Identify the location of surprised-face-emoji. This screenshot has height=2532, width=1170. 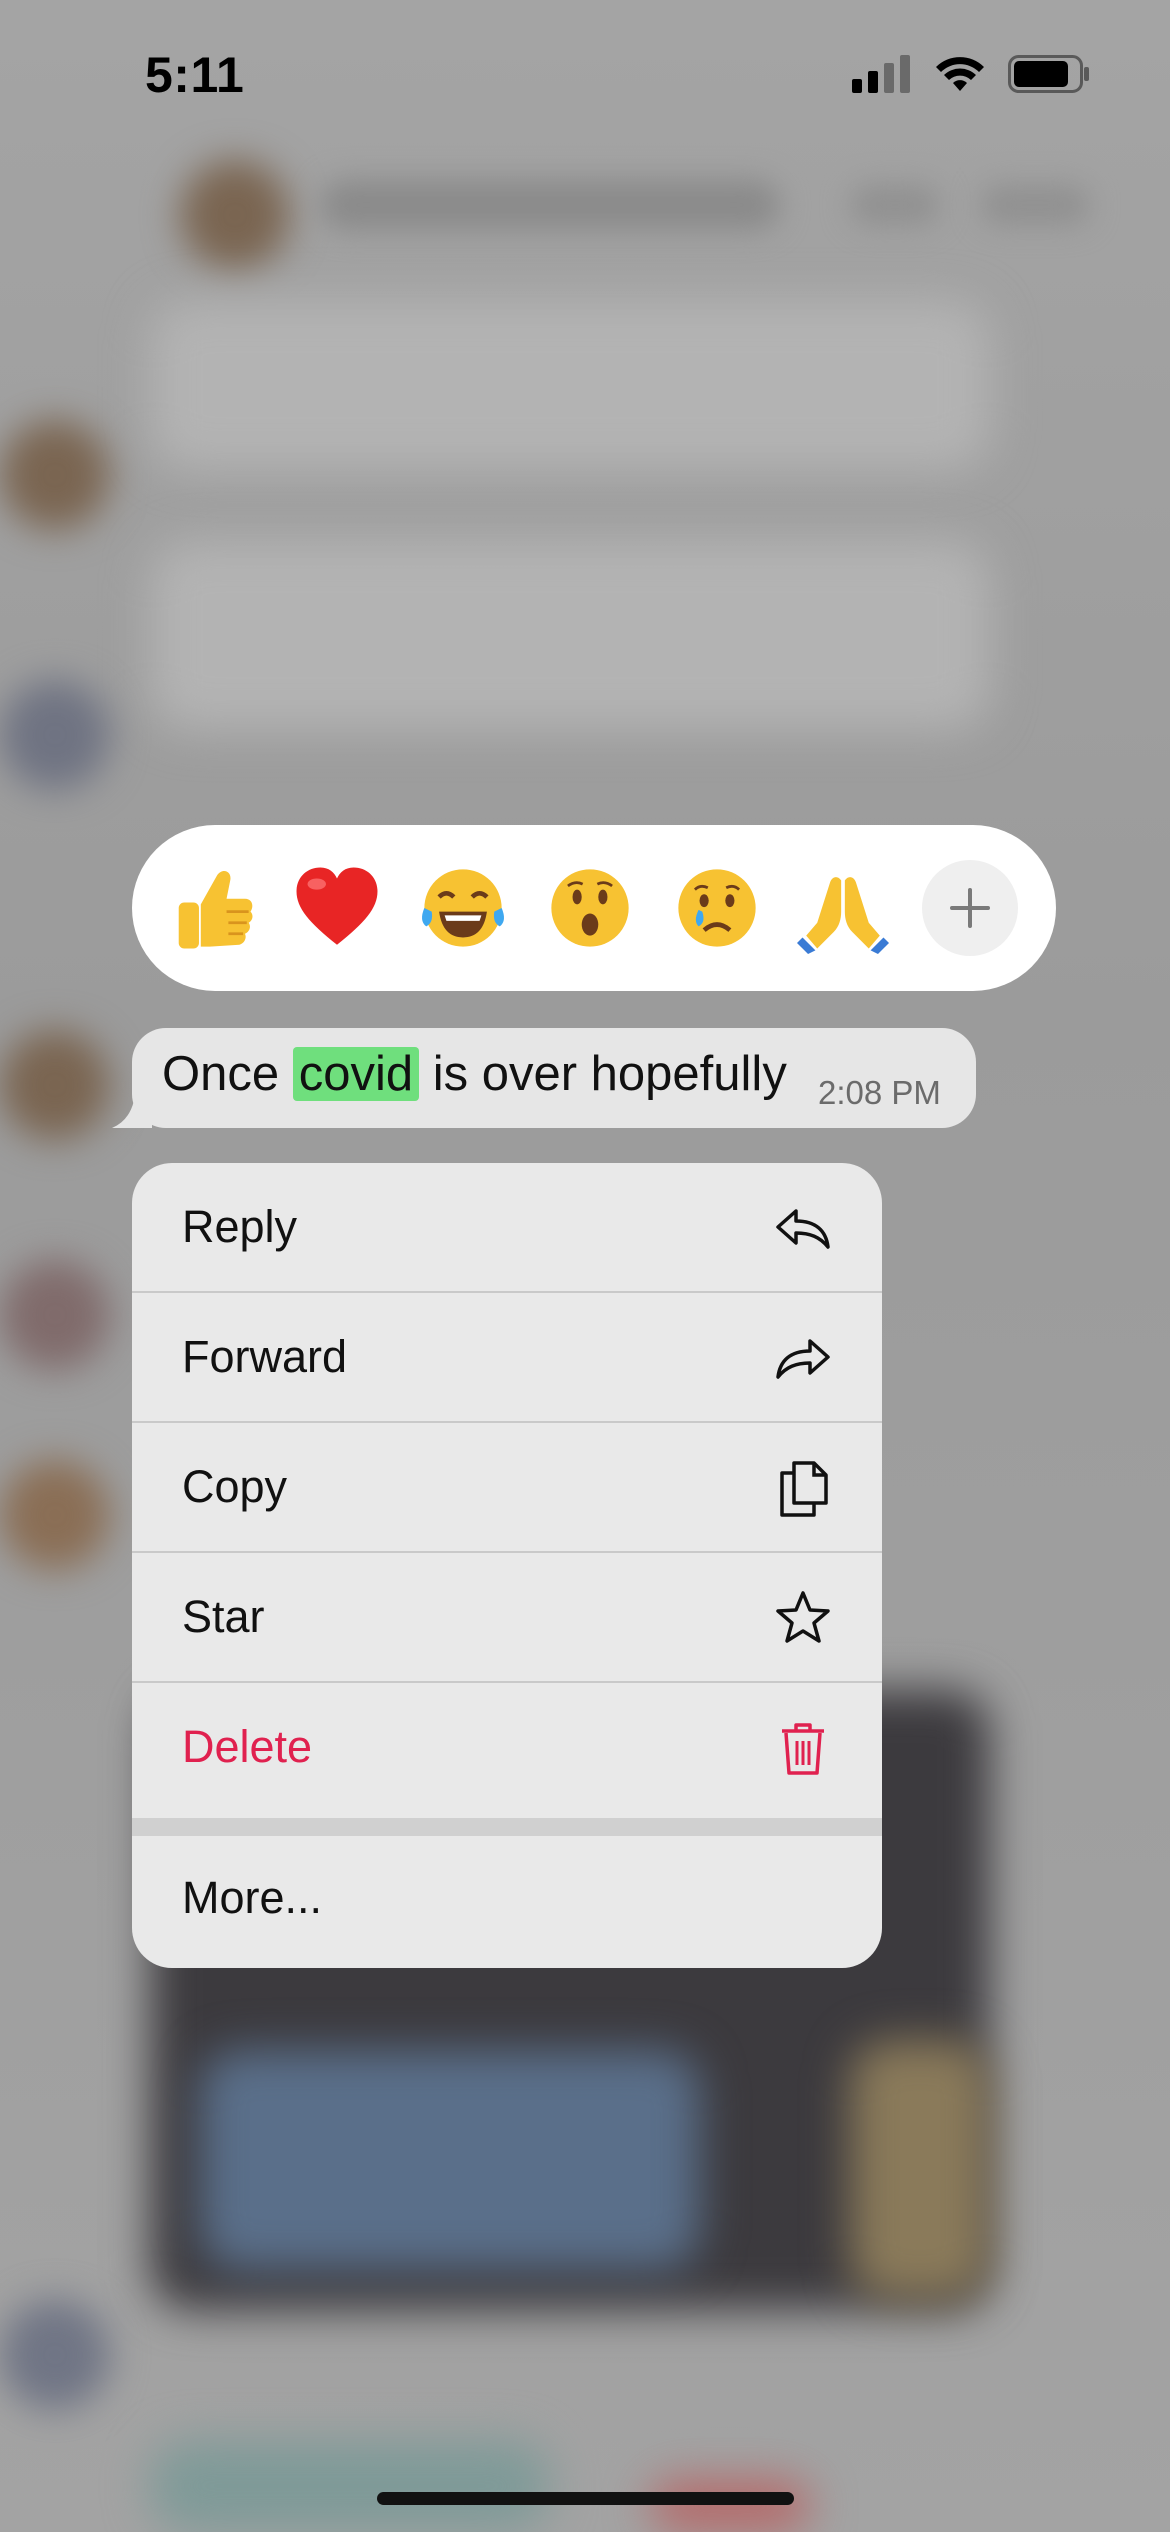
(590, 908).